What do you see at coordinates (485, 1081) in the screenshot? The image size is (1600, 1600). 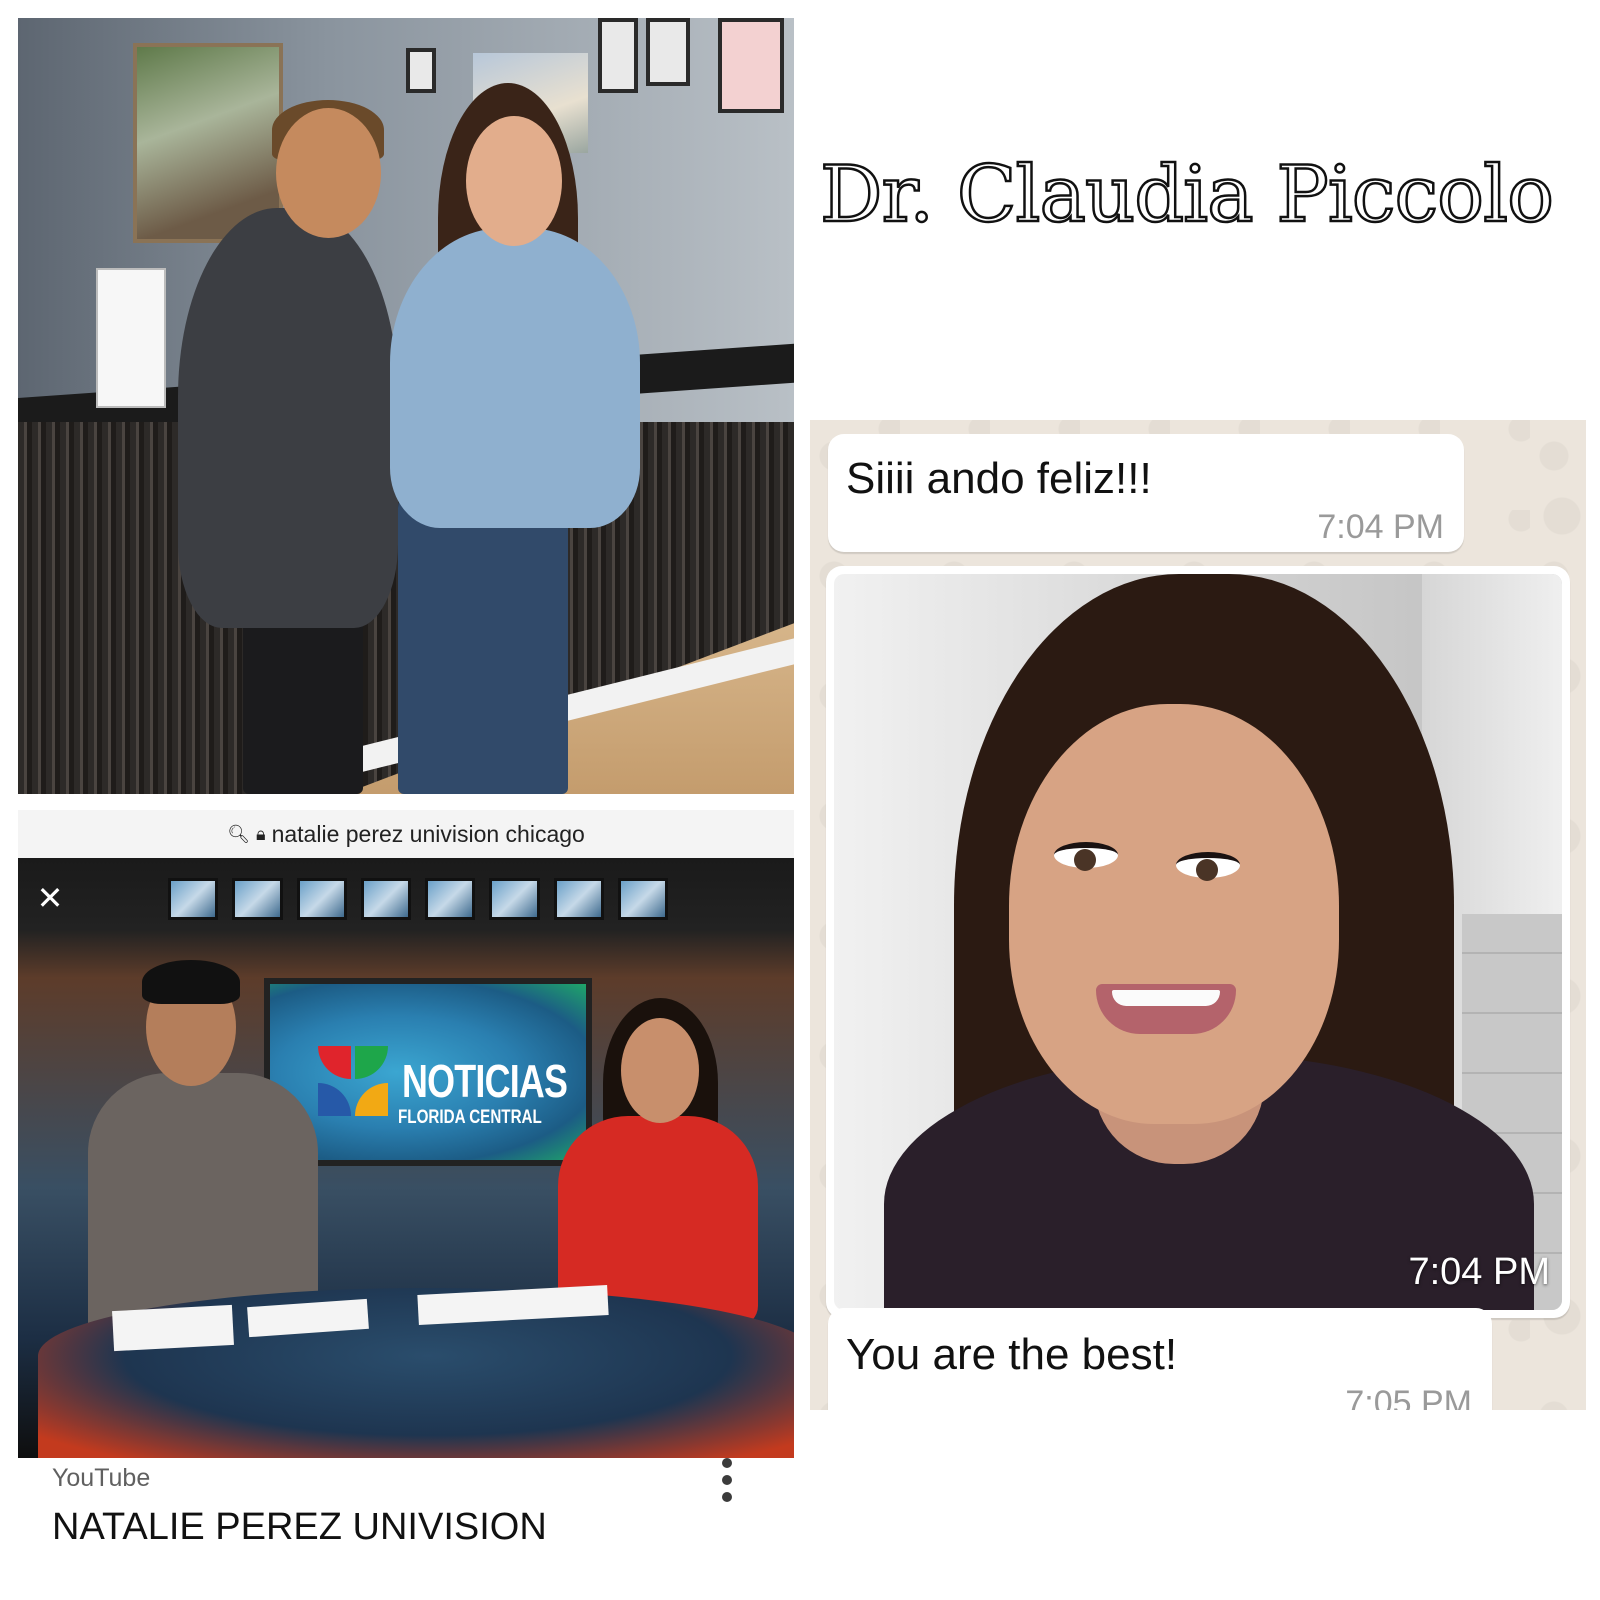 I see `screen-title: NOTICIAS` at bounding box center [485, 1081].